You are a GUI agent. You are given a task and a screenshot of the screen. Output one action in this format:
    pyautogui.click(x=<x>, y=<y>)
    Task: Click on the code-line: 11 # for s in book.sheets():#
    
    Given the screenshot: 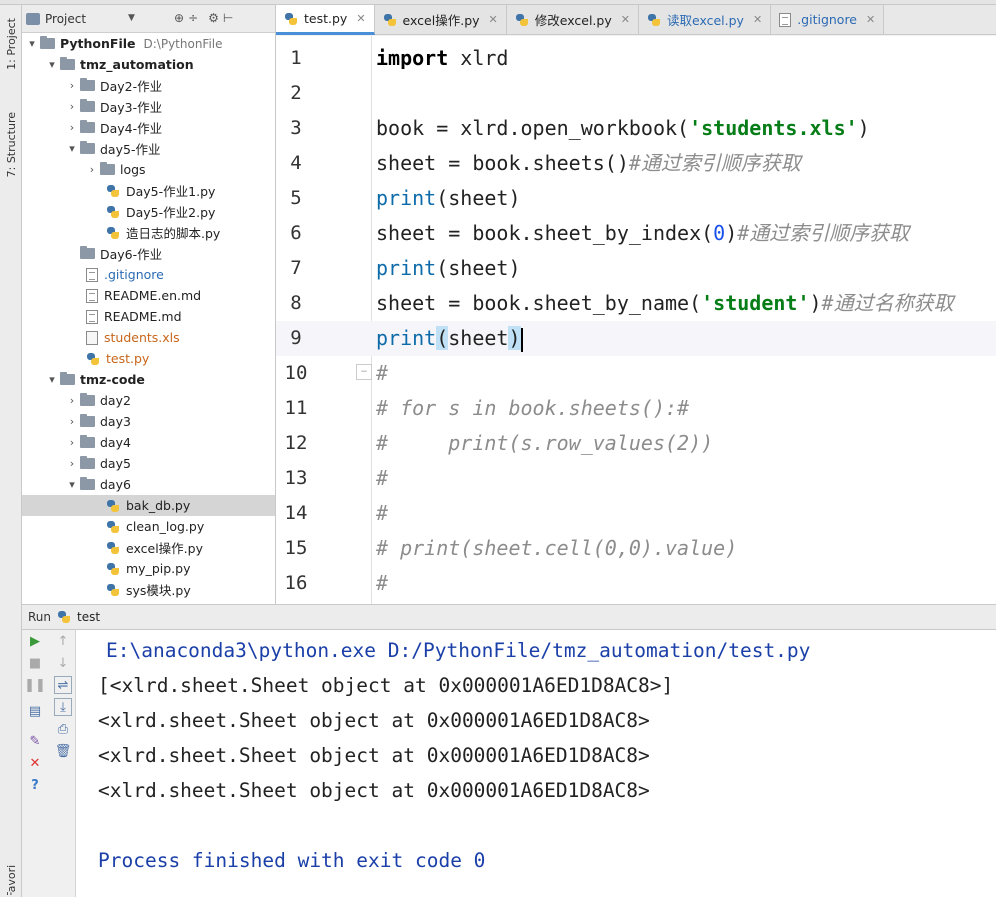 What is the action you would take?
    pyautogui.click(x=636, y=408)
    